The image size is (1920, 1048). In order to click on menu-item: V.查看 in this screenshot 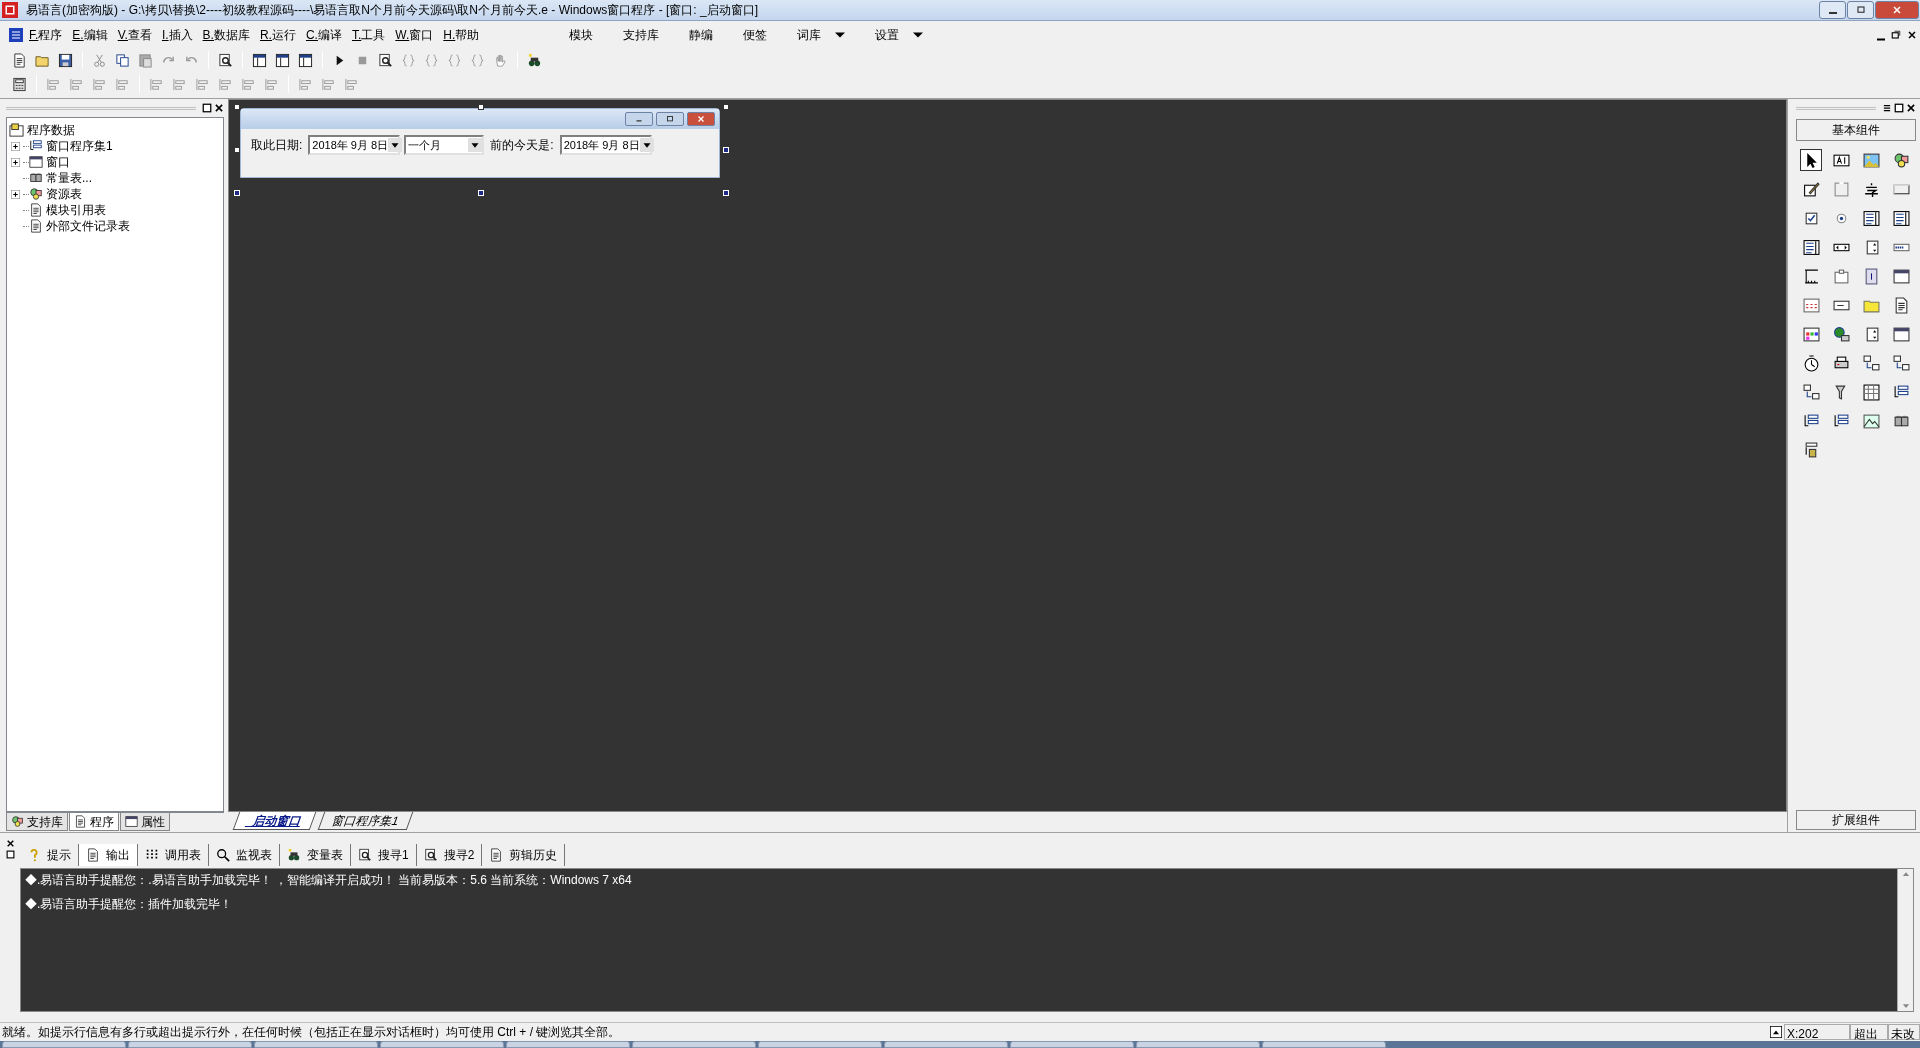, I will do `click(134, 35)`.